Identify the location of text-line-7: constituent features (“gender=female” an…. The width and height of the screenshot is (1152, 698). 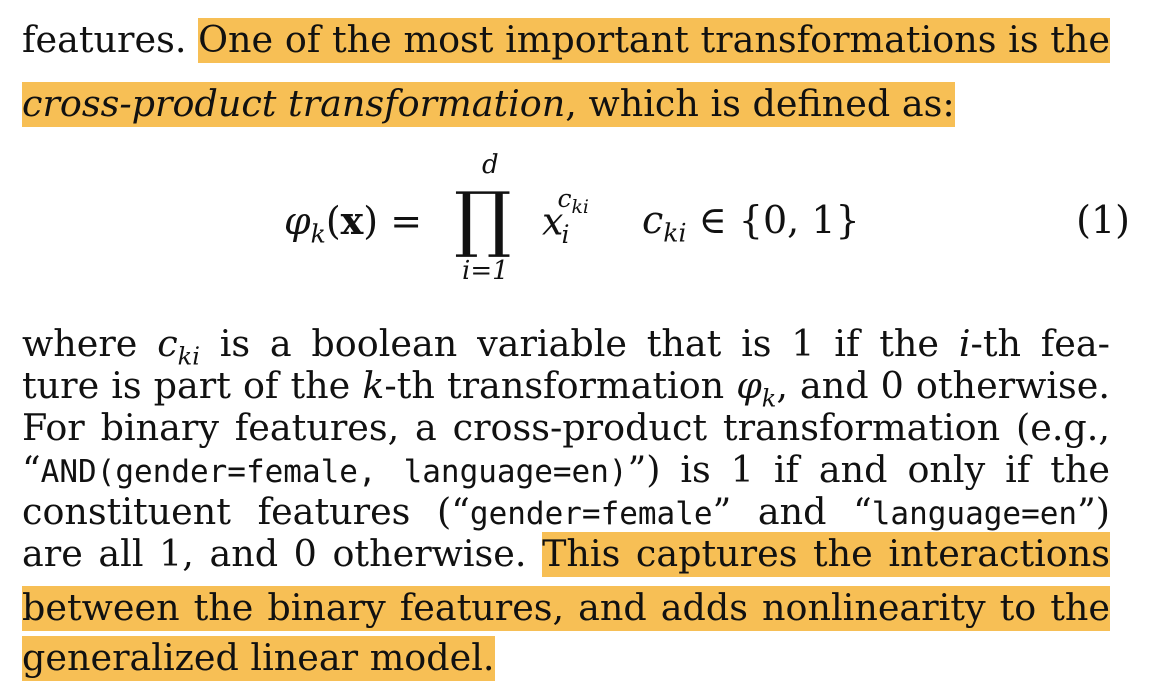
(566, 511).